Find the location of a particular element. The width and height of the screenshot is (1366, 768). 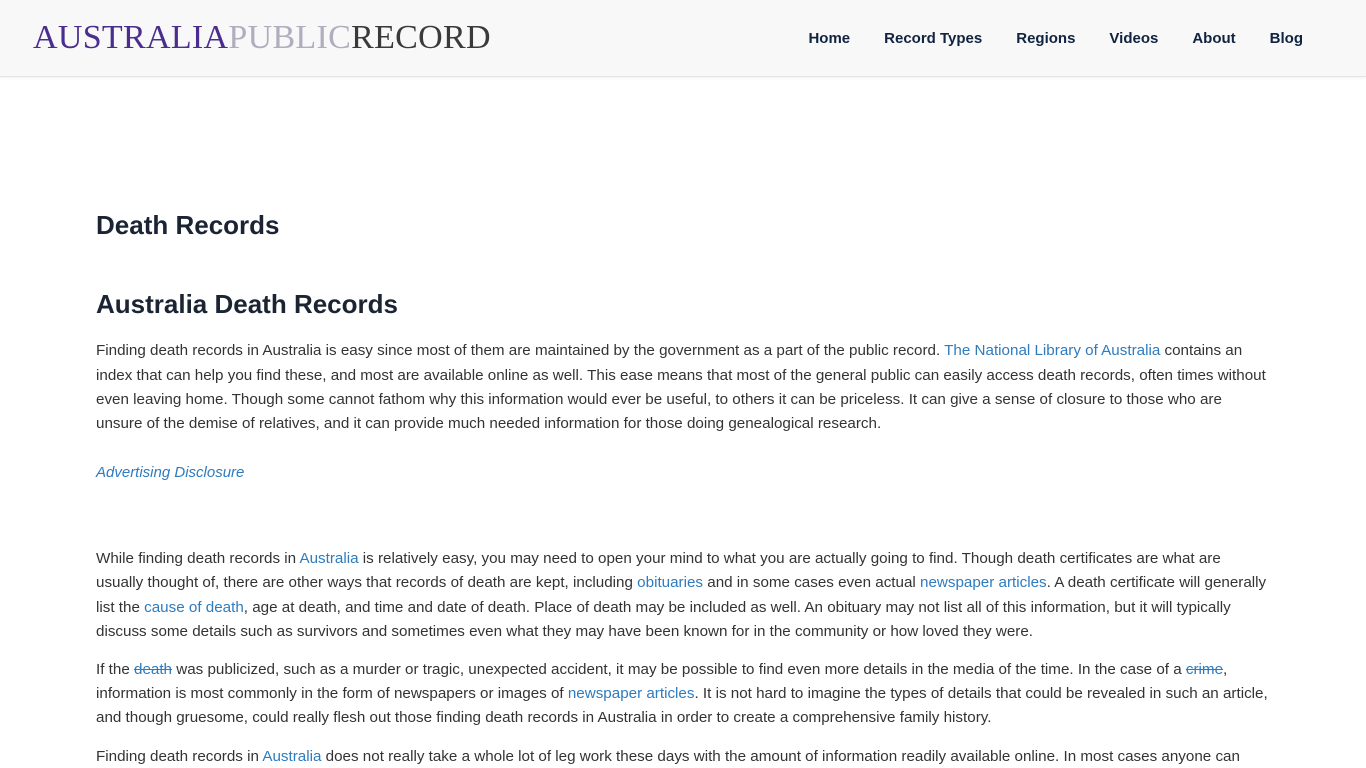

site-logo: AUSTRALIAPUBLICRECORD is located at coordinates (262, 38).